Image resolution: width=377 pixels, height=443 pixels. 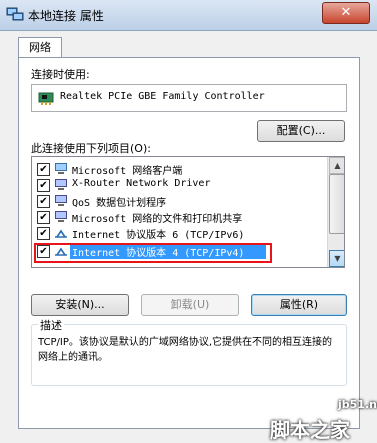 What do you see at coordinates (336, 258) in the screenshot?
I see `scroll-down-icon: ▼` at bounding box center [336, 258].